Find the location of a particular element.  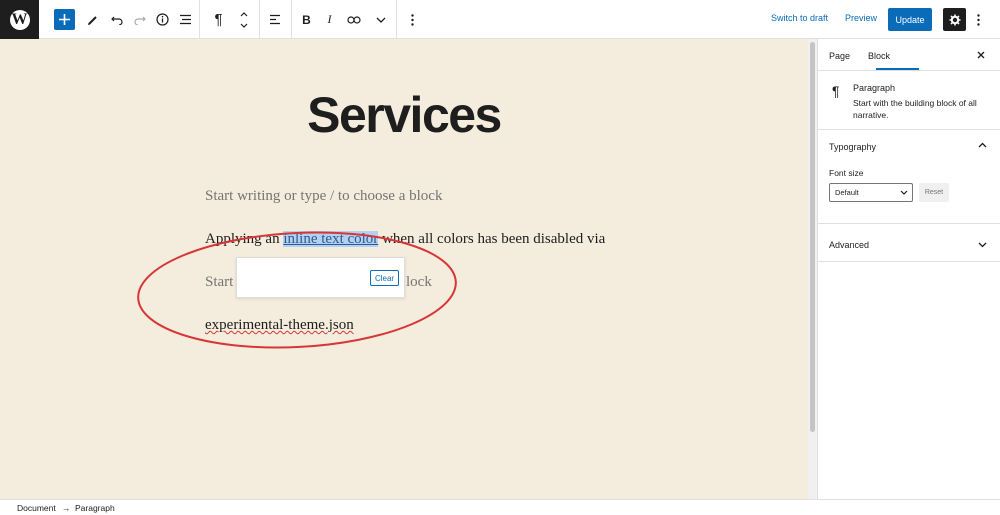

typography-panel-toggle: Typography is located at coordinates (852, 147).